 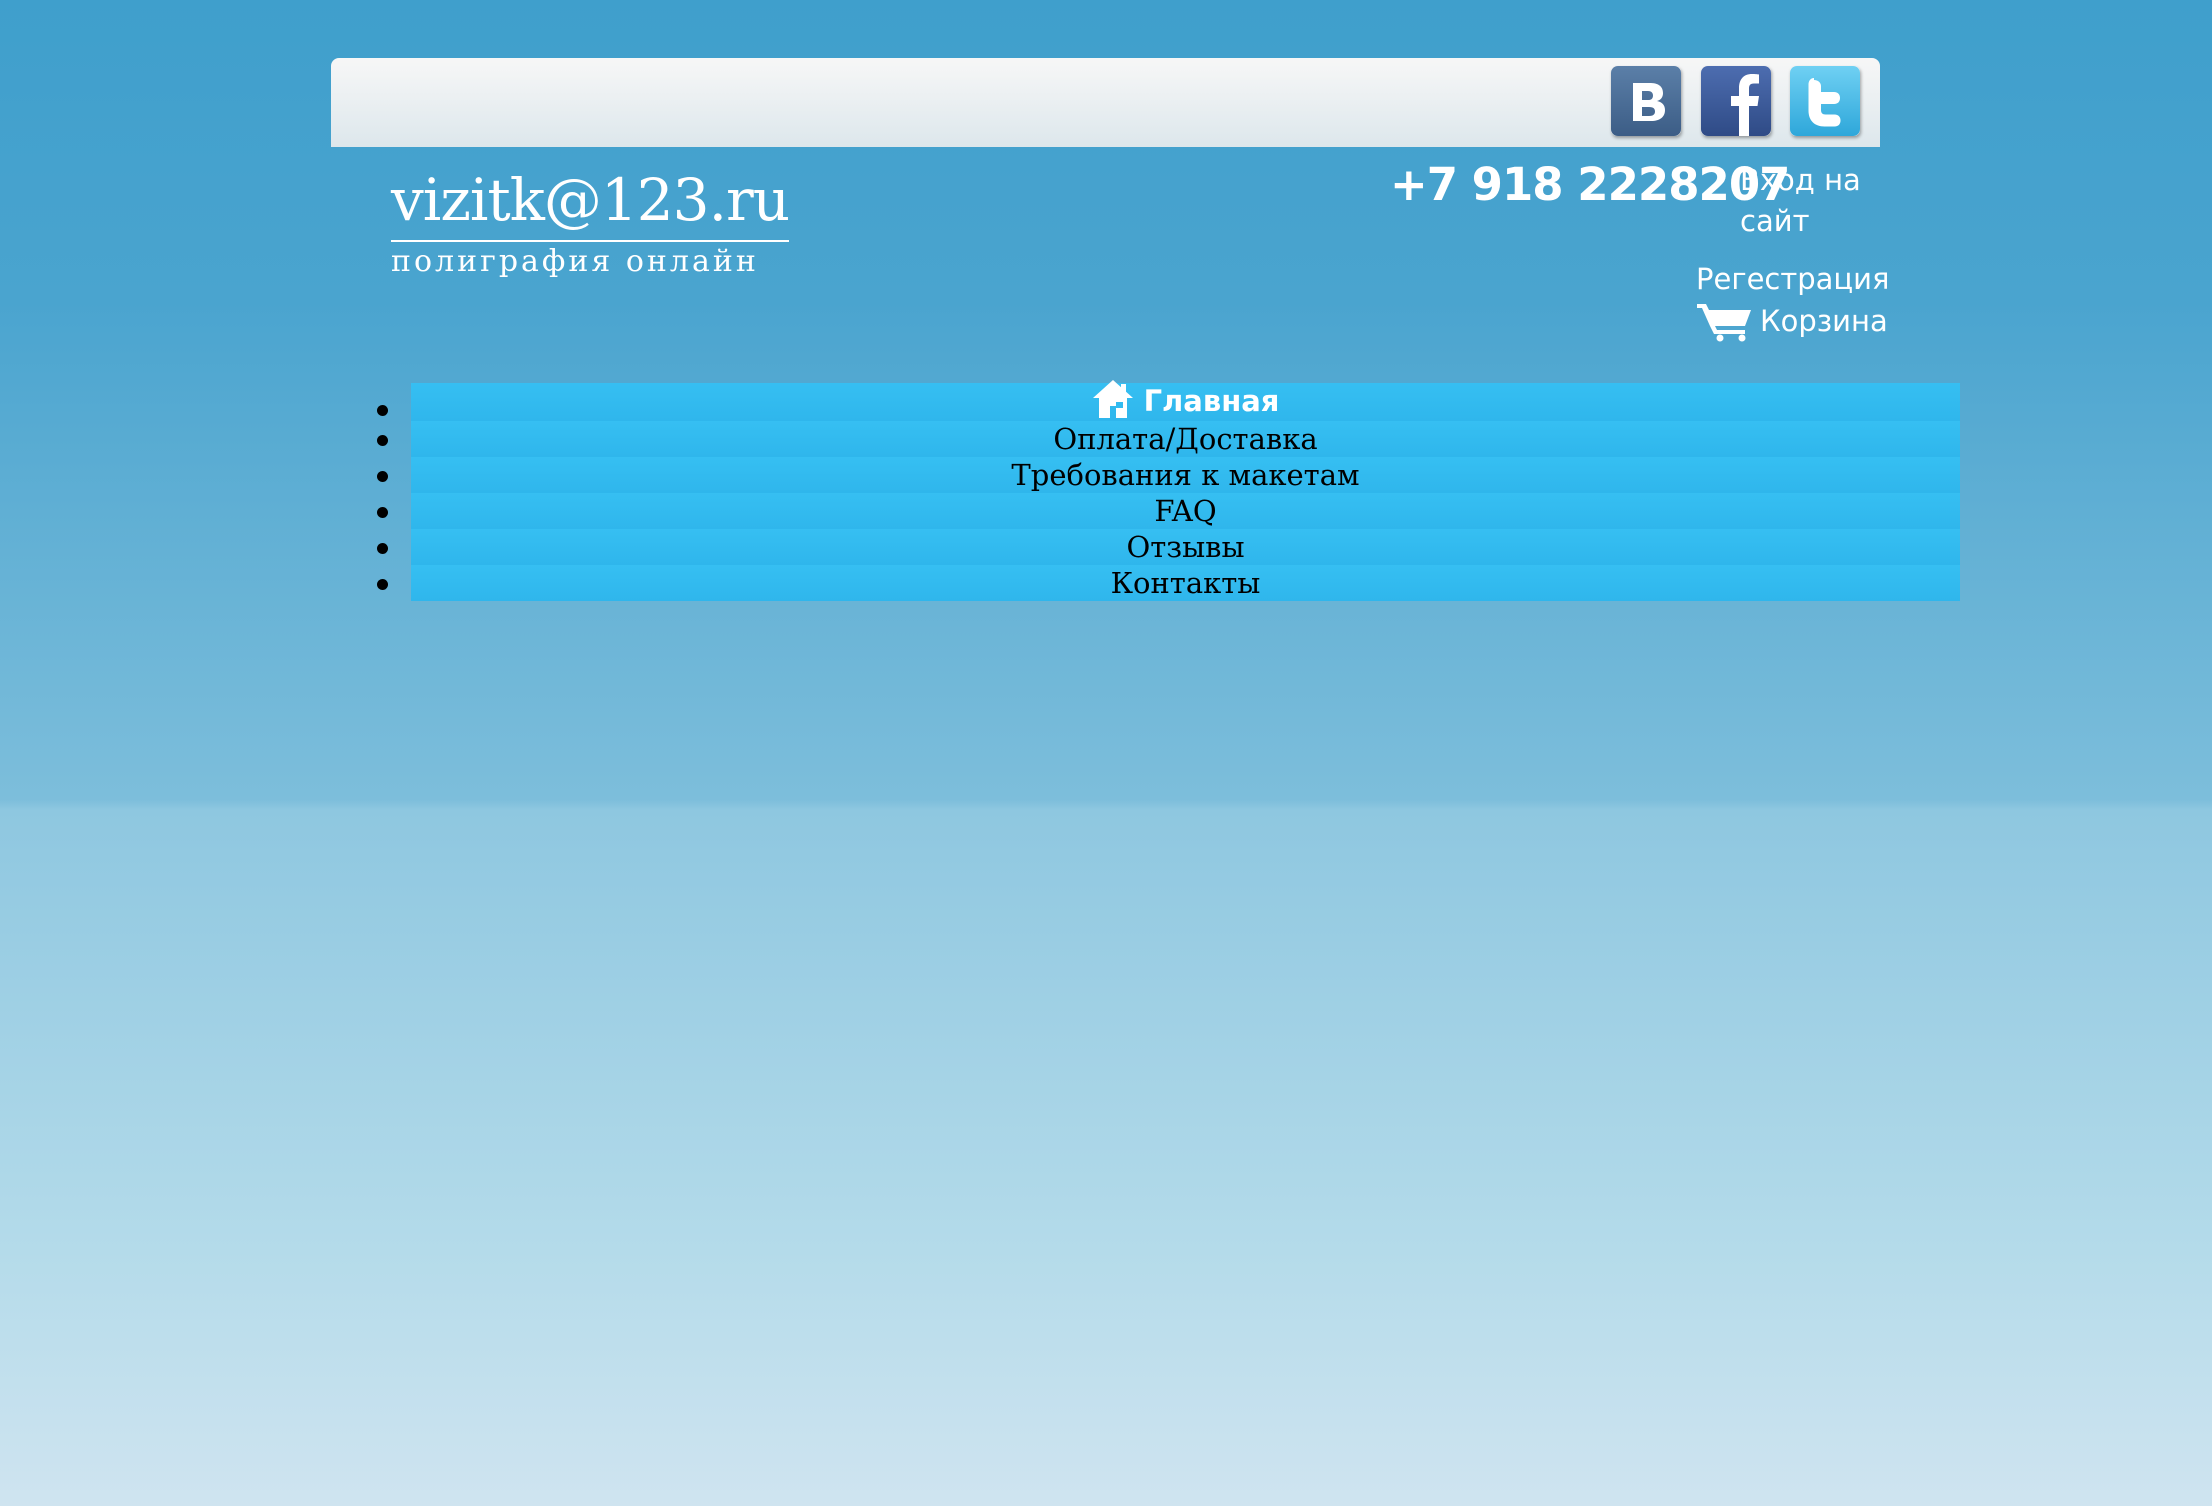 What do you see at coordinates (1590, 184) in the screenshot?
I see `phone-number: +7 918 2228207` at bounding box center [1590, 184].